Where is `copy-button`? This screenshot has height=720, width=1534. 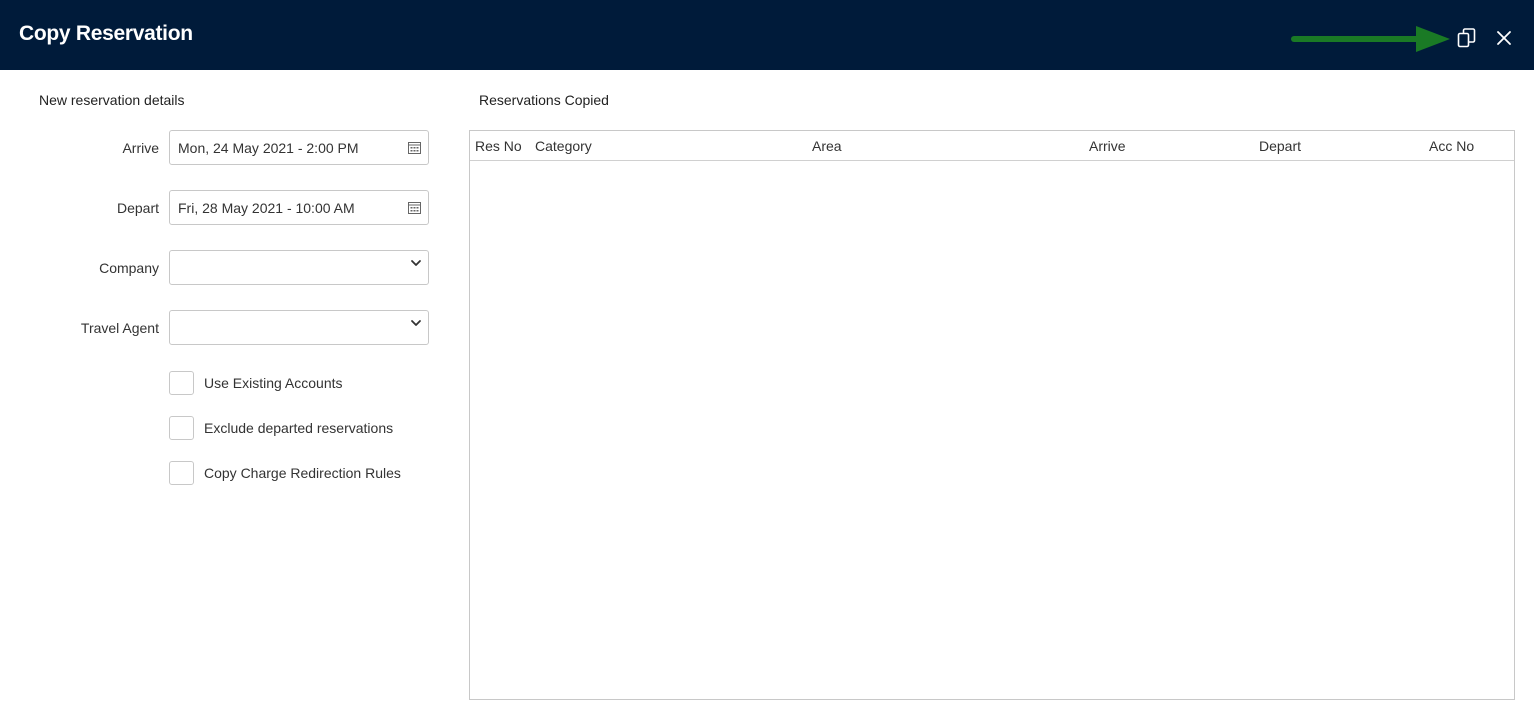
copy-button is located at coordinates (1467, 38).